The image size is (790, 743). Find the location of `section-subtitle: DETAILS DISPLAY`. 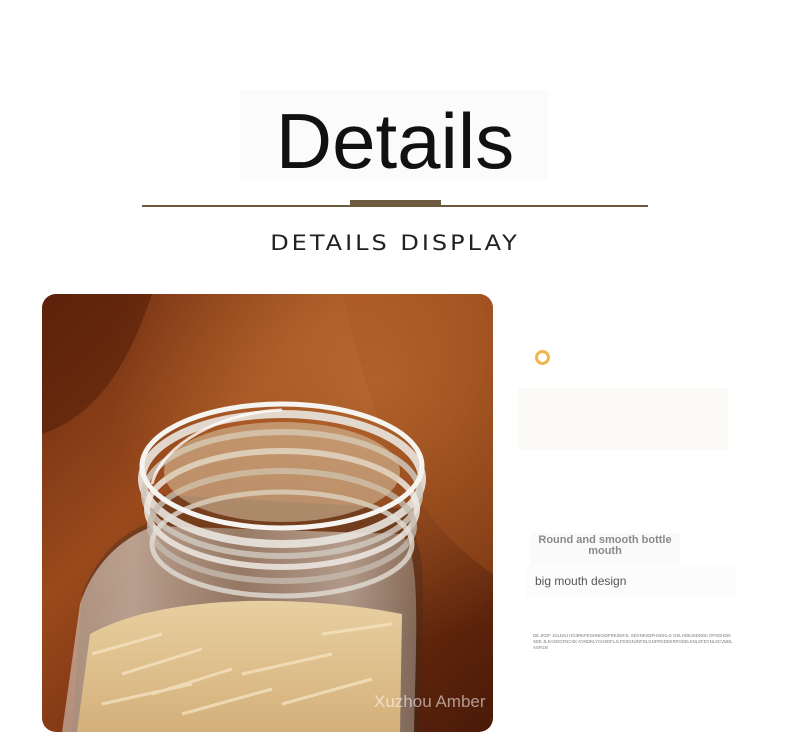

section-subtitle: DETAILS DISPLAY is located at coordinates (395, 243).